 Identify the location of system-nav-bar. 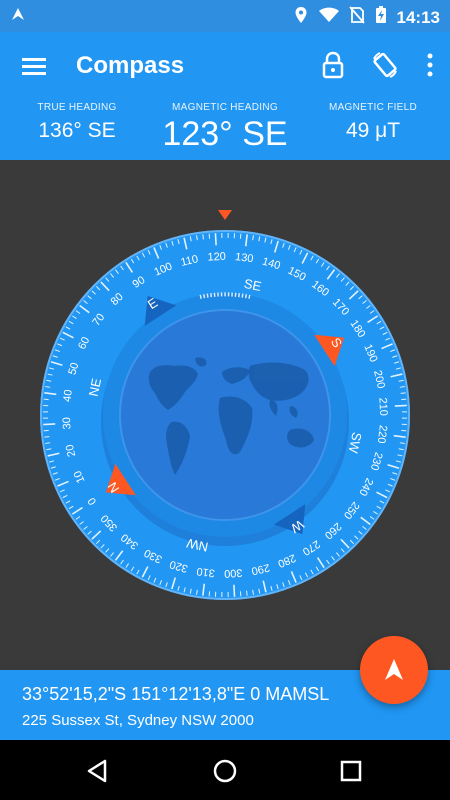
(225, 770).